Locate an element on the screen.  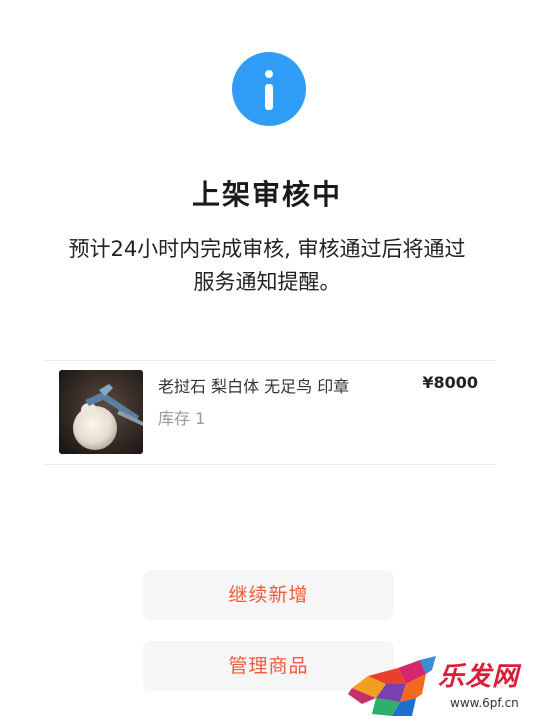
status-message: 预计24小时内完成审核, 审核通过后将通过 服务通知提醒。 is located at coordinates (267, 266).